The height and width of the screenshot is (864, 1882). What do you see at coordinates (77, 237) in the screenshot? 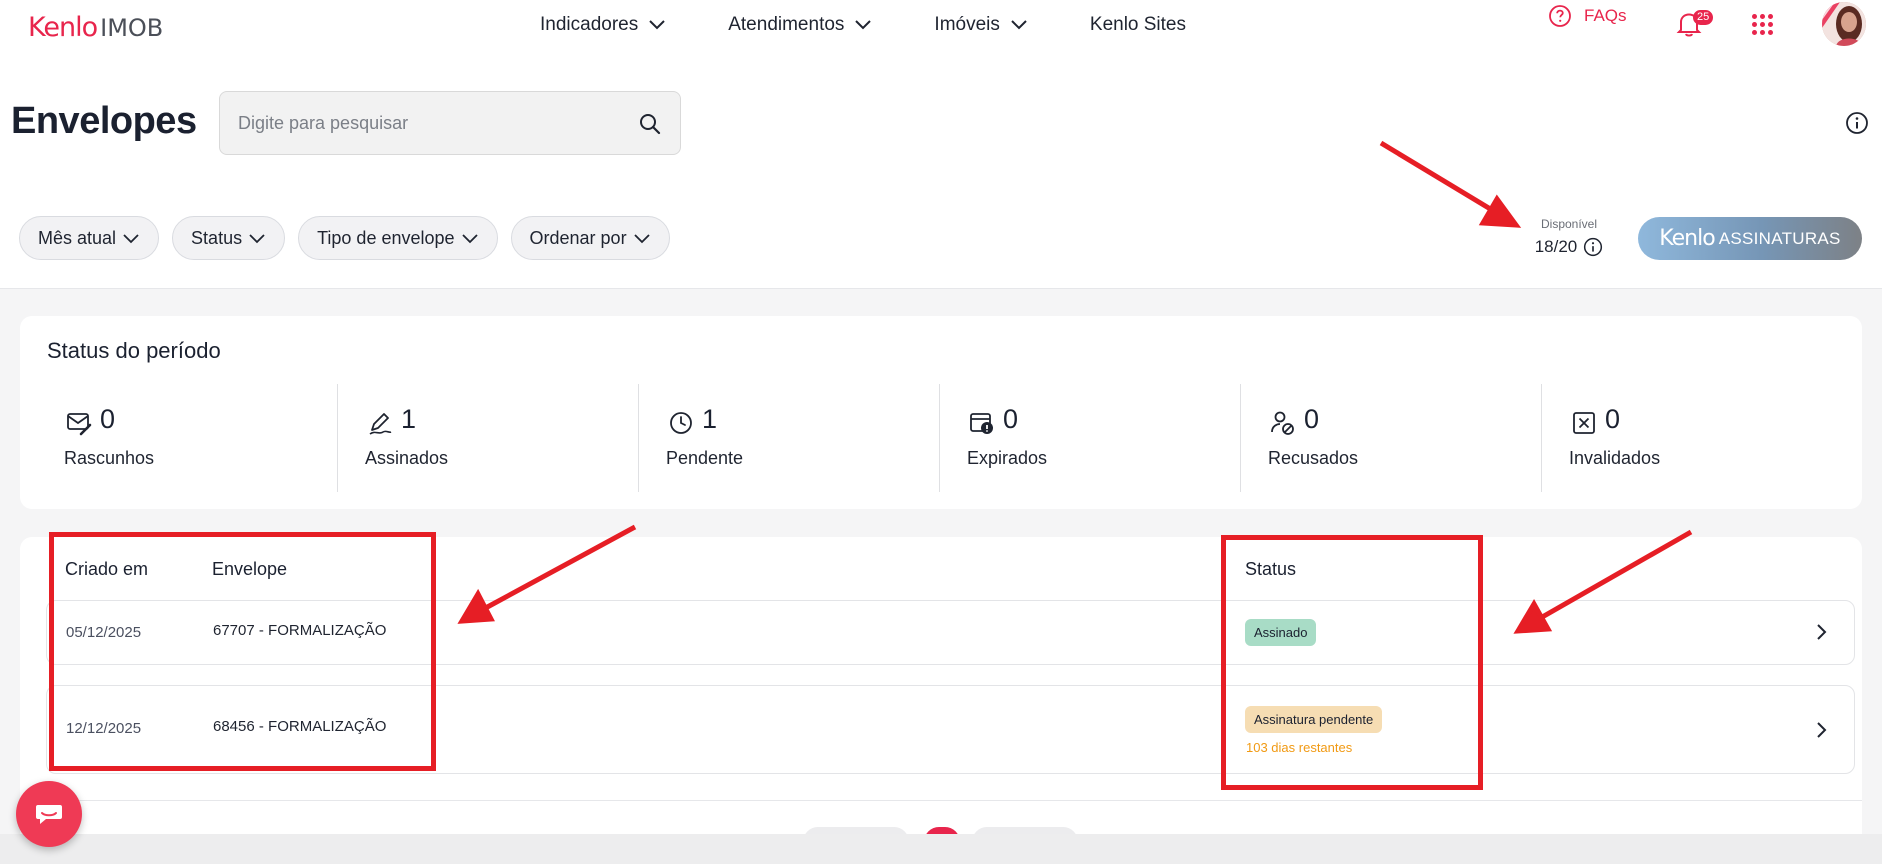
I see `filter-label: Mês atual` at bounding box center [77, 237].